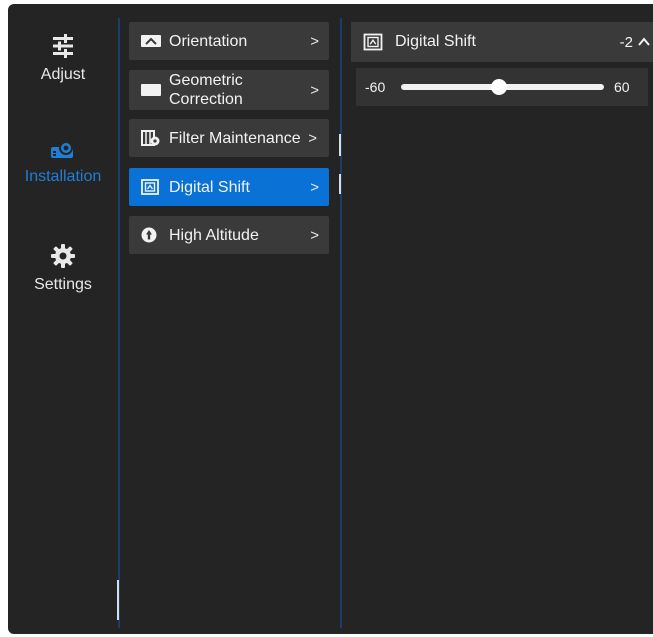 The height and width of the screenshot is (637, 653). What do you see at coordinates (63, 46) in the screenshot?
I see `sliders-icon` at bounding box center [63, 46].